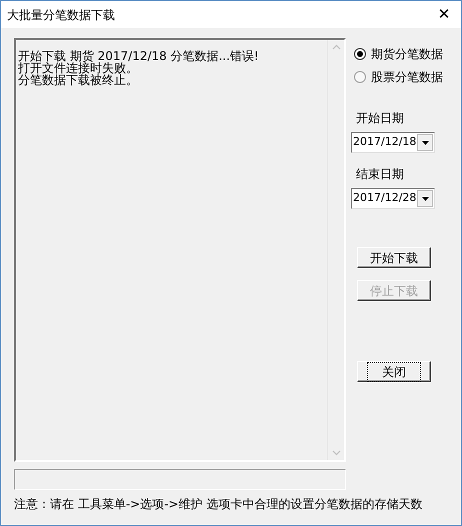 The image size is (462, 526). Describe the element at coordinates (139, 56) in the screenshot. I see `log-line: 开始下载 期货 2017/12/18 分笔数据...错误!` at that location.